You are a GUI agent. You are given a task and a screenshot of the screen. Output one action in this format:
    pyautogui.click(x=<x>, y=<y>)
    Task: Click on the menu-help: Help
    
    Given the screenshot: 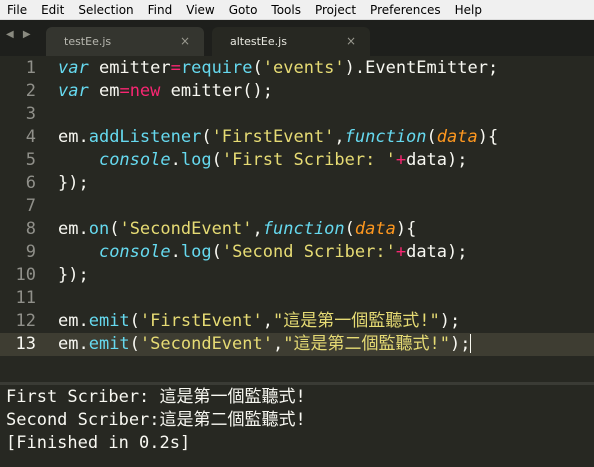 What is the action you would take?
    pyautogui.click(x=468, y=10)
    